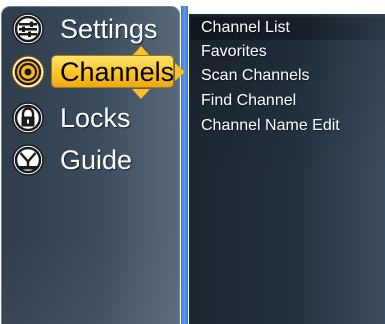 This screenshot has width=385, height=324. What do you see at coordinates (28, 118) in the screenshot?
I see `lock-icon` at bounding box center [28, 118].